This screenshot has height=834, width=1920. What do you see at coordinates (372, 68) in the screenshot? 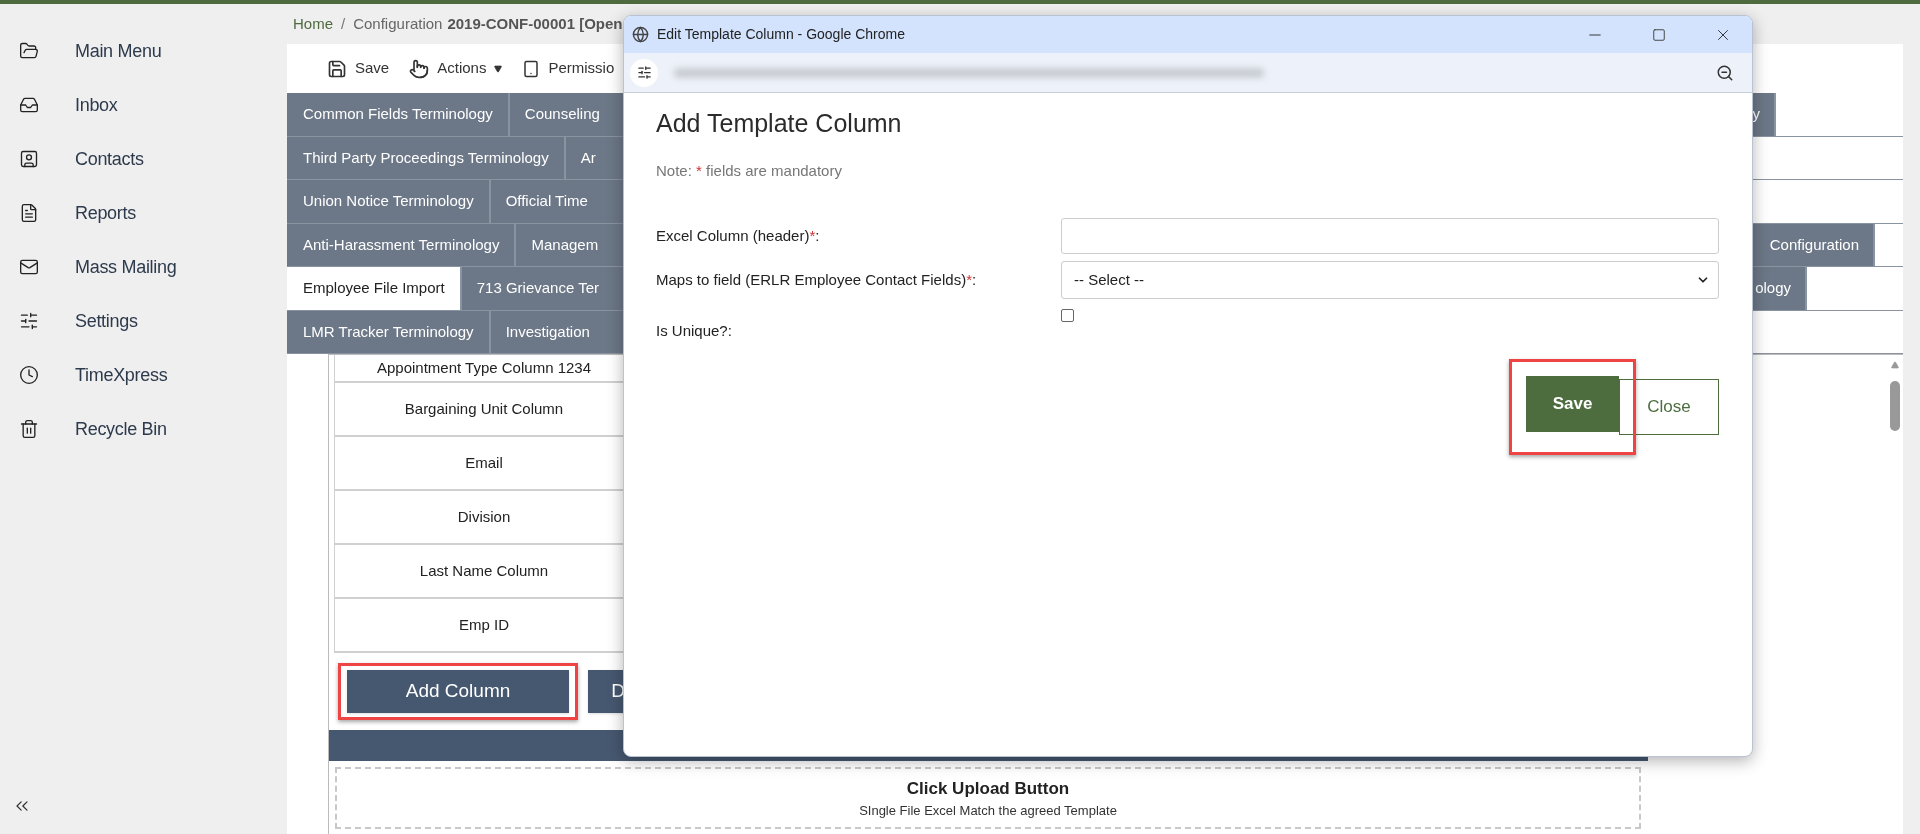
I see `toolbar-save-button: Save` at bounding box center [372, 68].